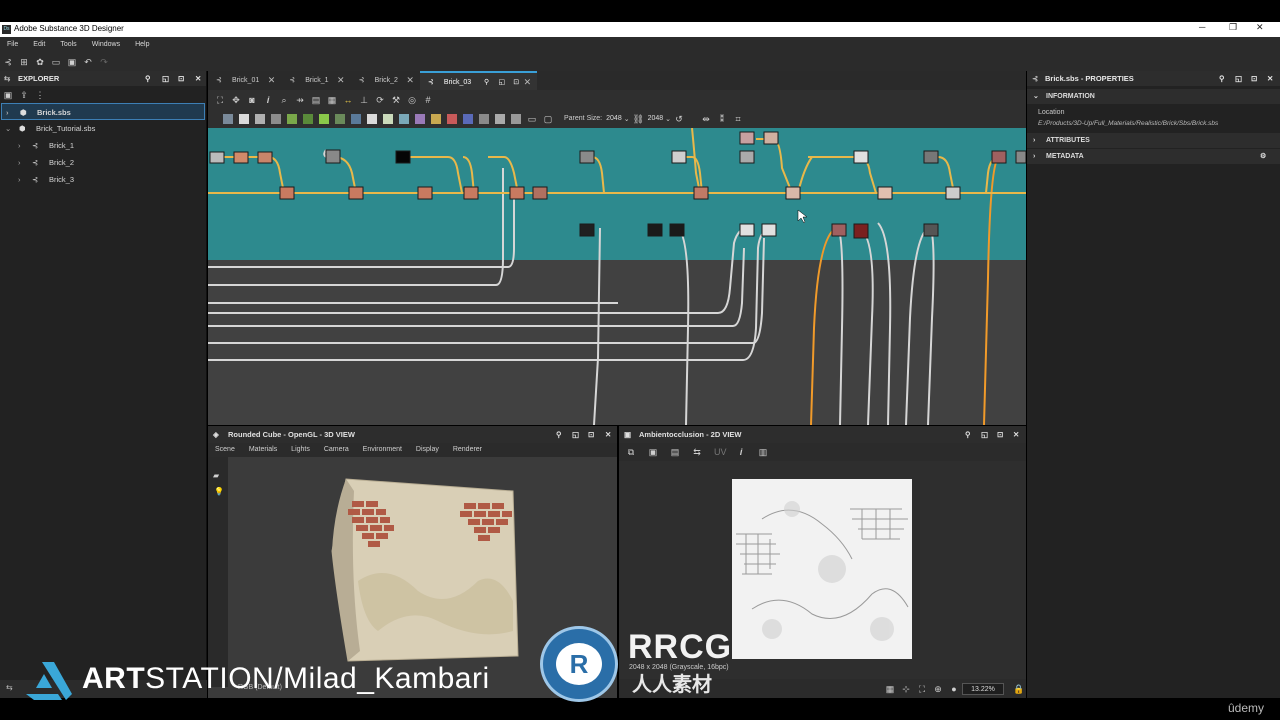 Image resolution: width=1280 pixels, height=720 pixels. I want to click on tree-item-brick-1: › ⊰ Brick_1, so click(103, 145).